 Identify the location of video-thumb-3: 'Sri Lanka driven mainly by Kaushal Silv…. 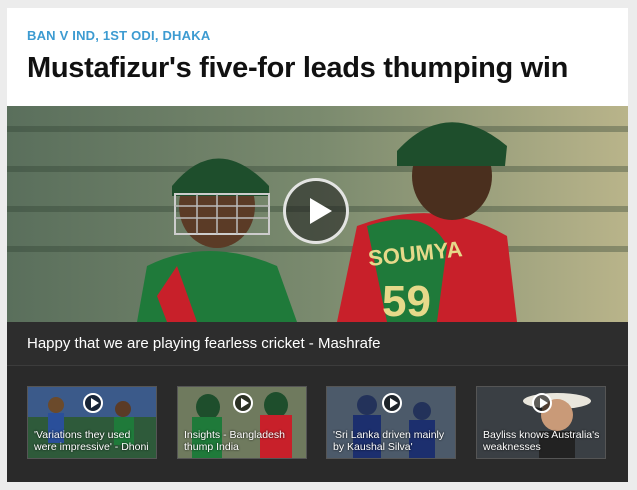
(391, 422).